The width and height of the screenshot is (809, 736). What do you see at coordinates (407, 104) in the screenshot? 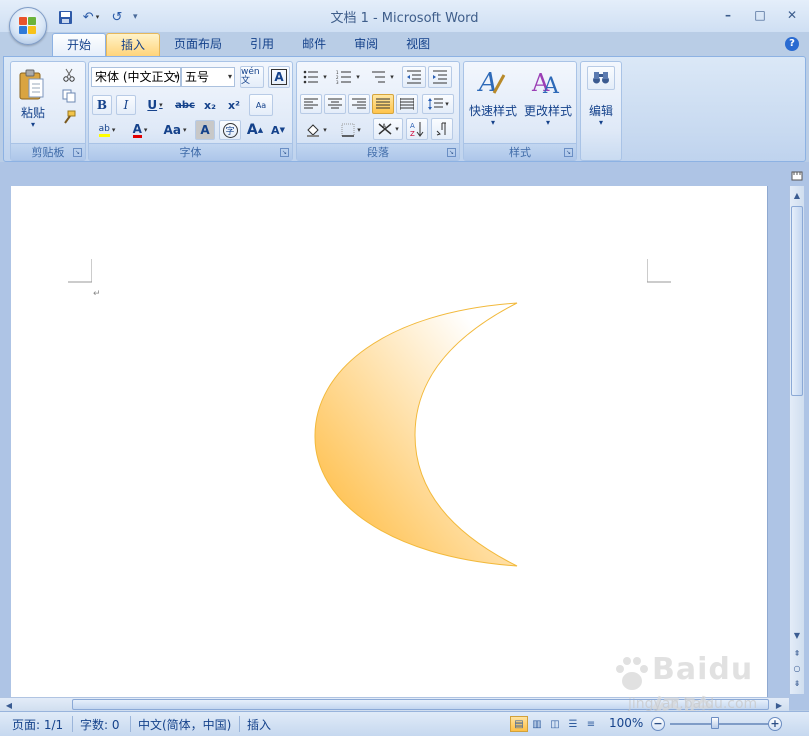
I see `distributed-button` at bounding box center [407, 104].